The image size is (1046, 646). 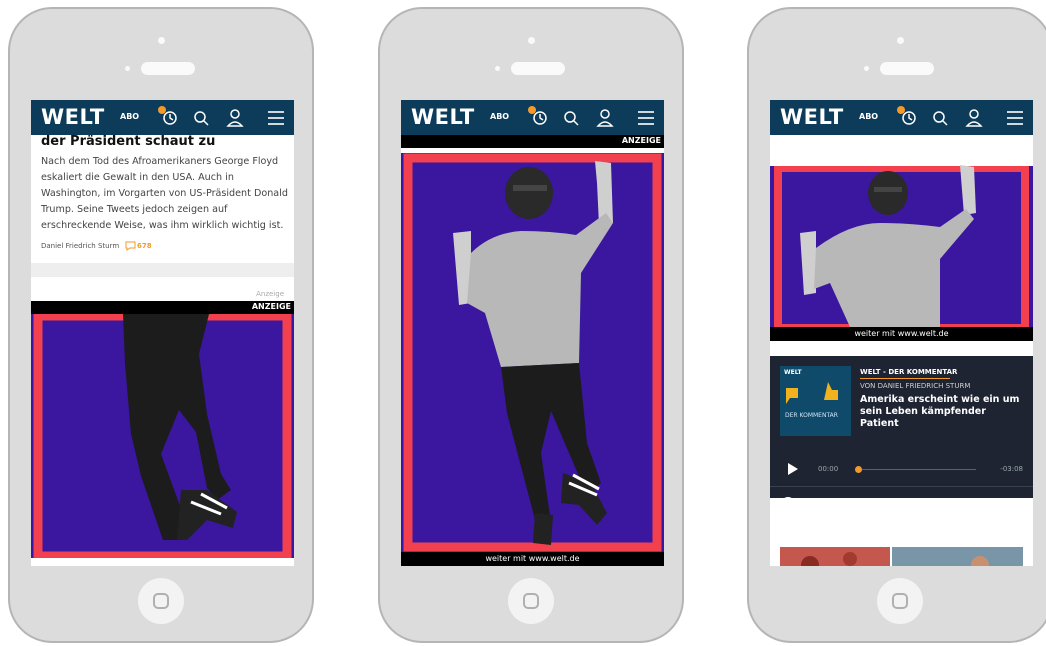 I want to click on play-icon, so click(x=793, y=469).